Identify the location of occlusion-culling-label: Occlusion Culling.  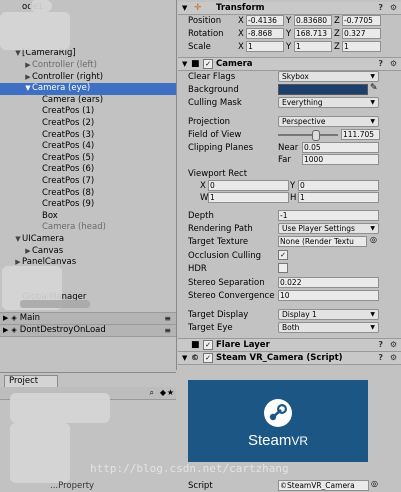
(225, 256).